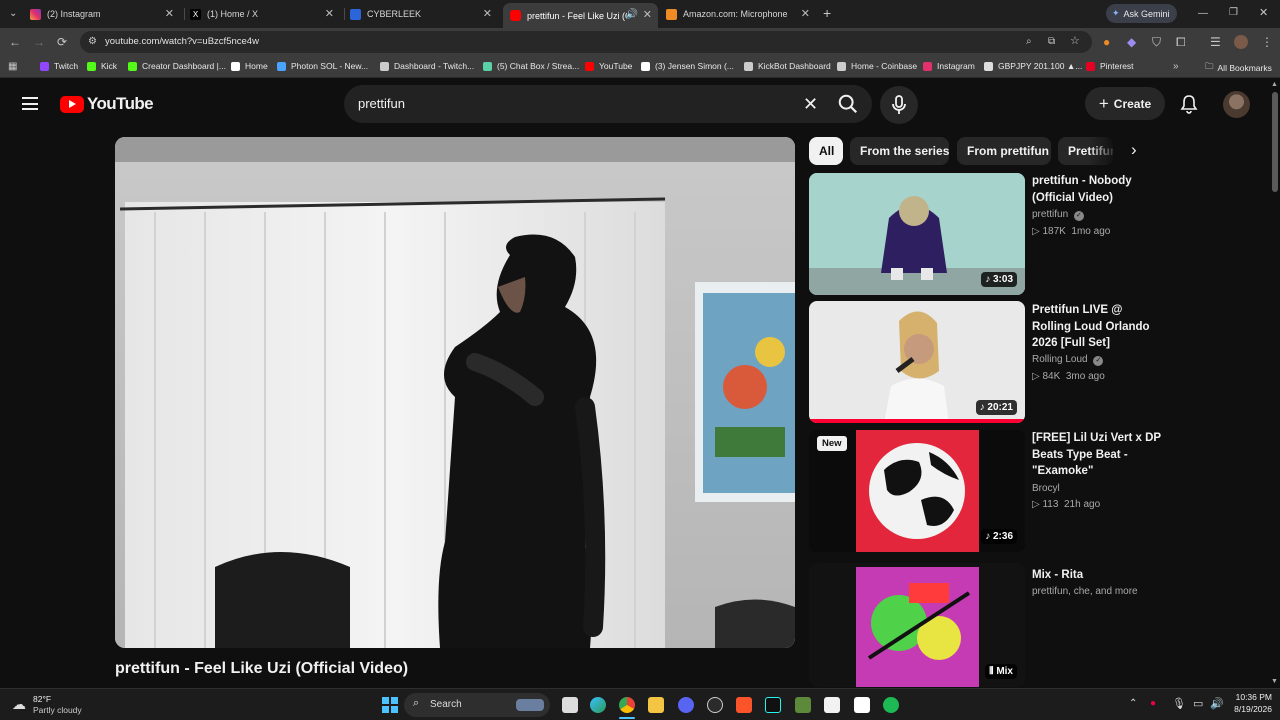 This screenshot has height=720, width=1280. Describe the element at coordinates (1181, 42) in the screenshot. I see `extensions-puzzle-icon: ⧠` at that location.